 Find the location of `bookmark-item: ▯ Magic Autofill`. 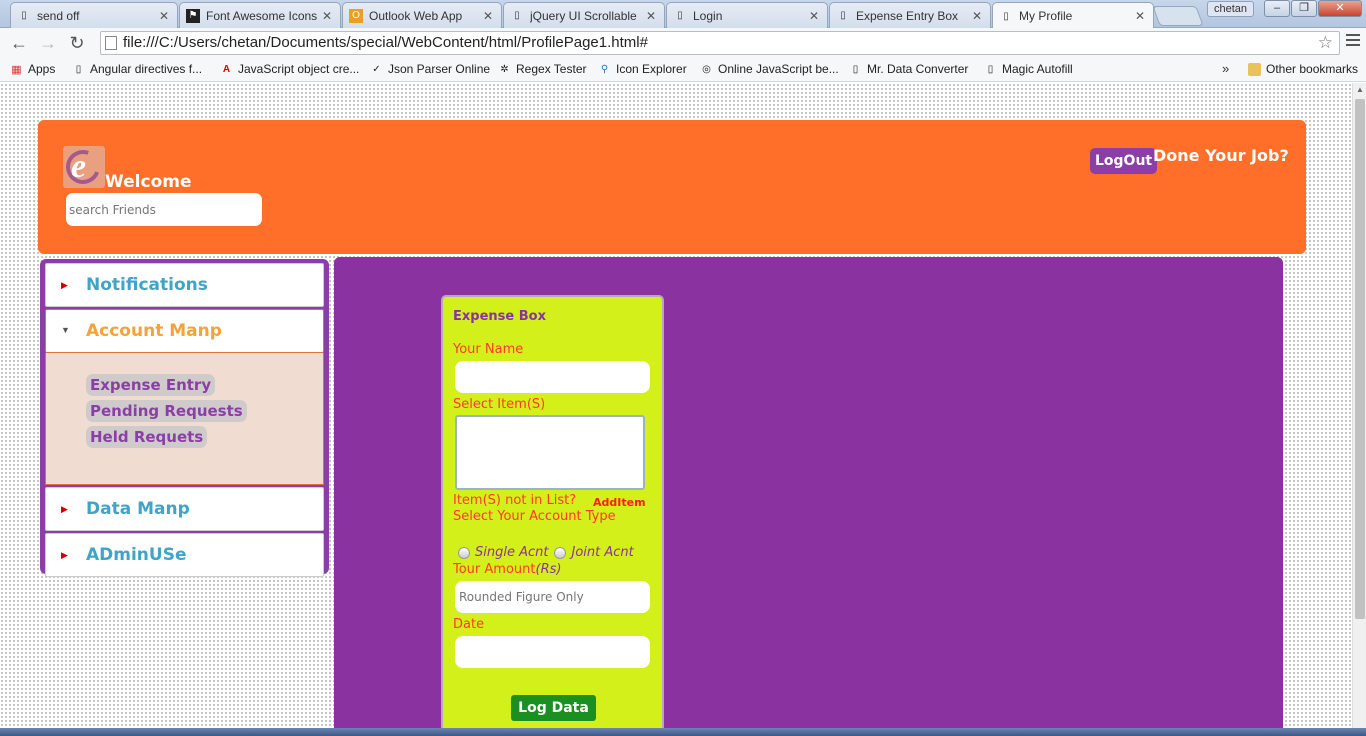

bookmark-item: ▯ Magic Autofill is located at coordinates (1028, 69).